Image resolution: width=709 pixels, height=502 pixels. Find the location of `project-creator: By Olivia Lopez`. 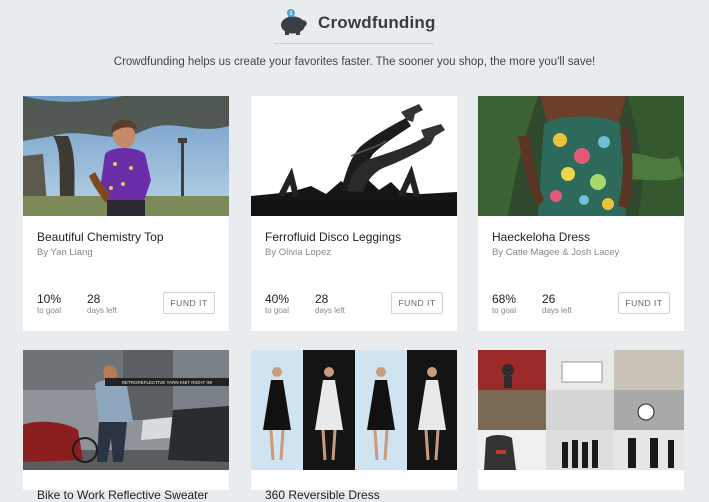

project-creator: By Olivia Lopez is located at coordinates (298, 252).